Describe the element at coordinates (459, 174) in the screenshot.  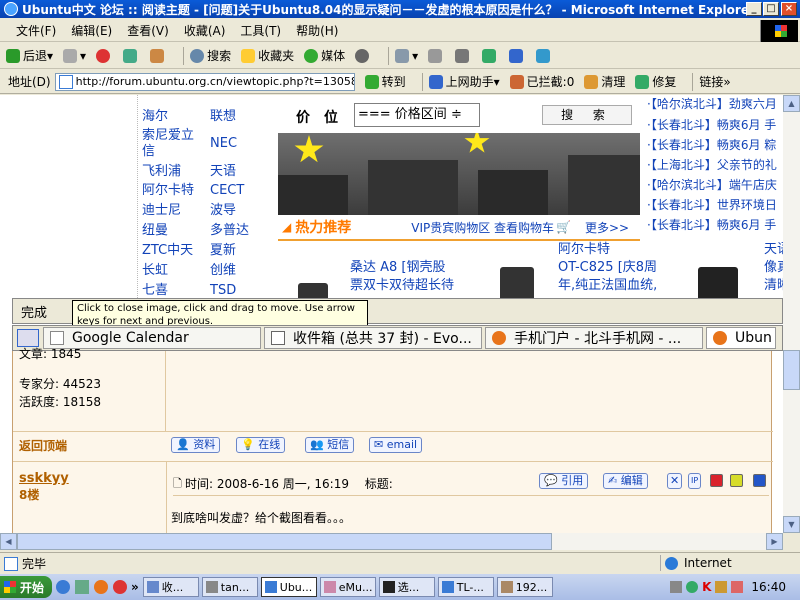
I see `promo-banner-image` at that location.